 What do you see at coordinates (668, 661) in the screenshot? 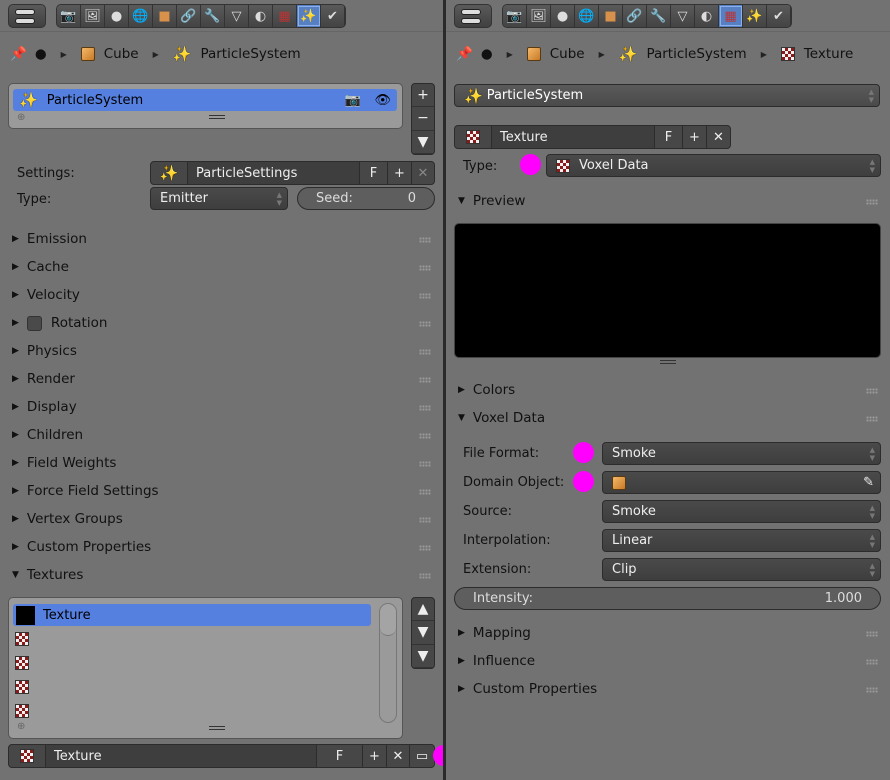
I see `panel-header-influence: ▶ Influence` at bounding box center [668, 661].